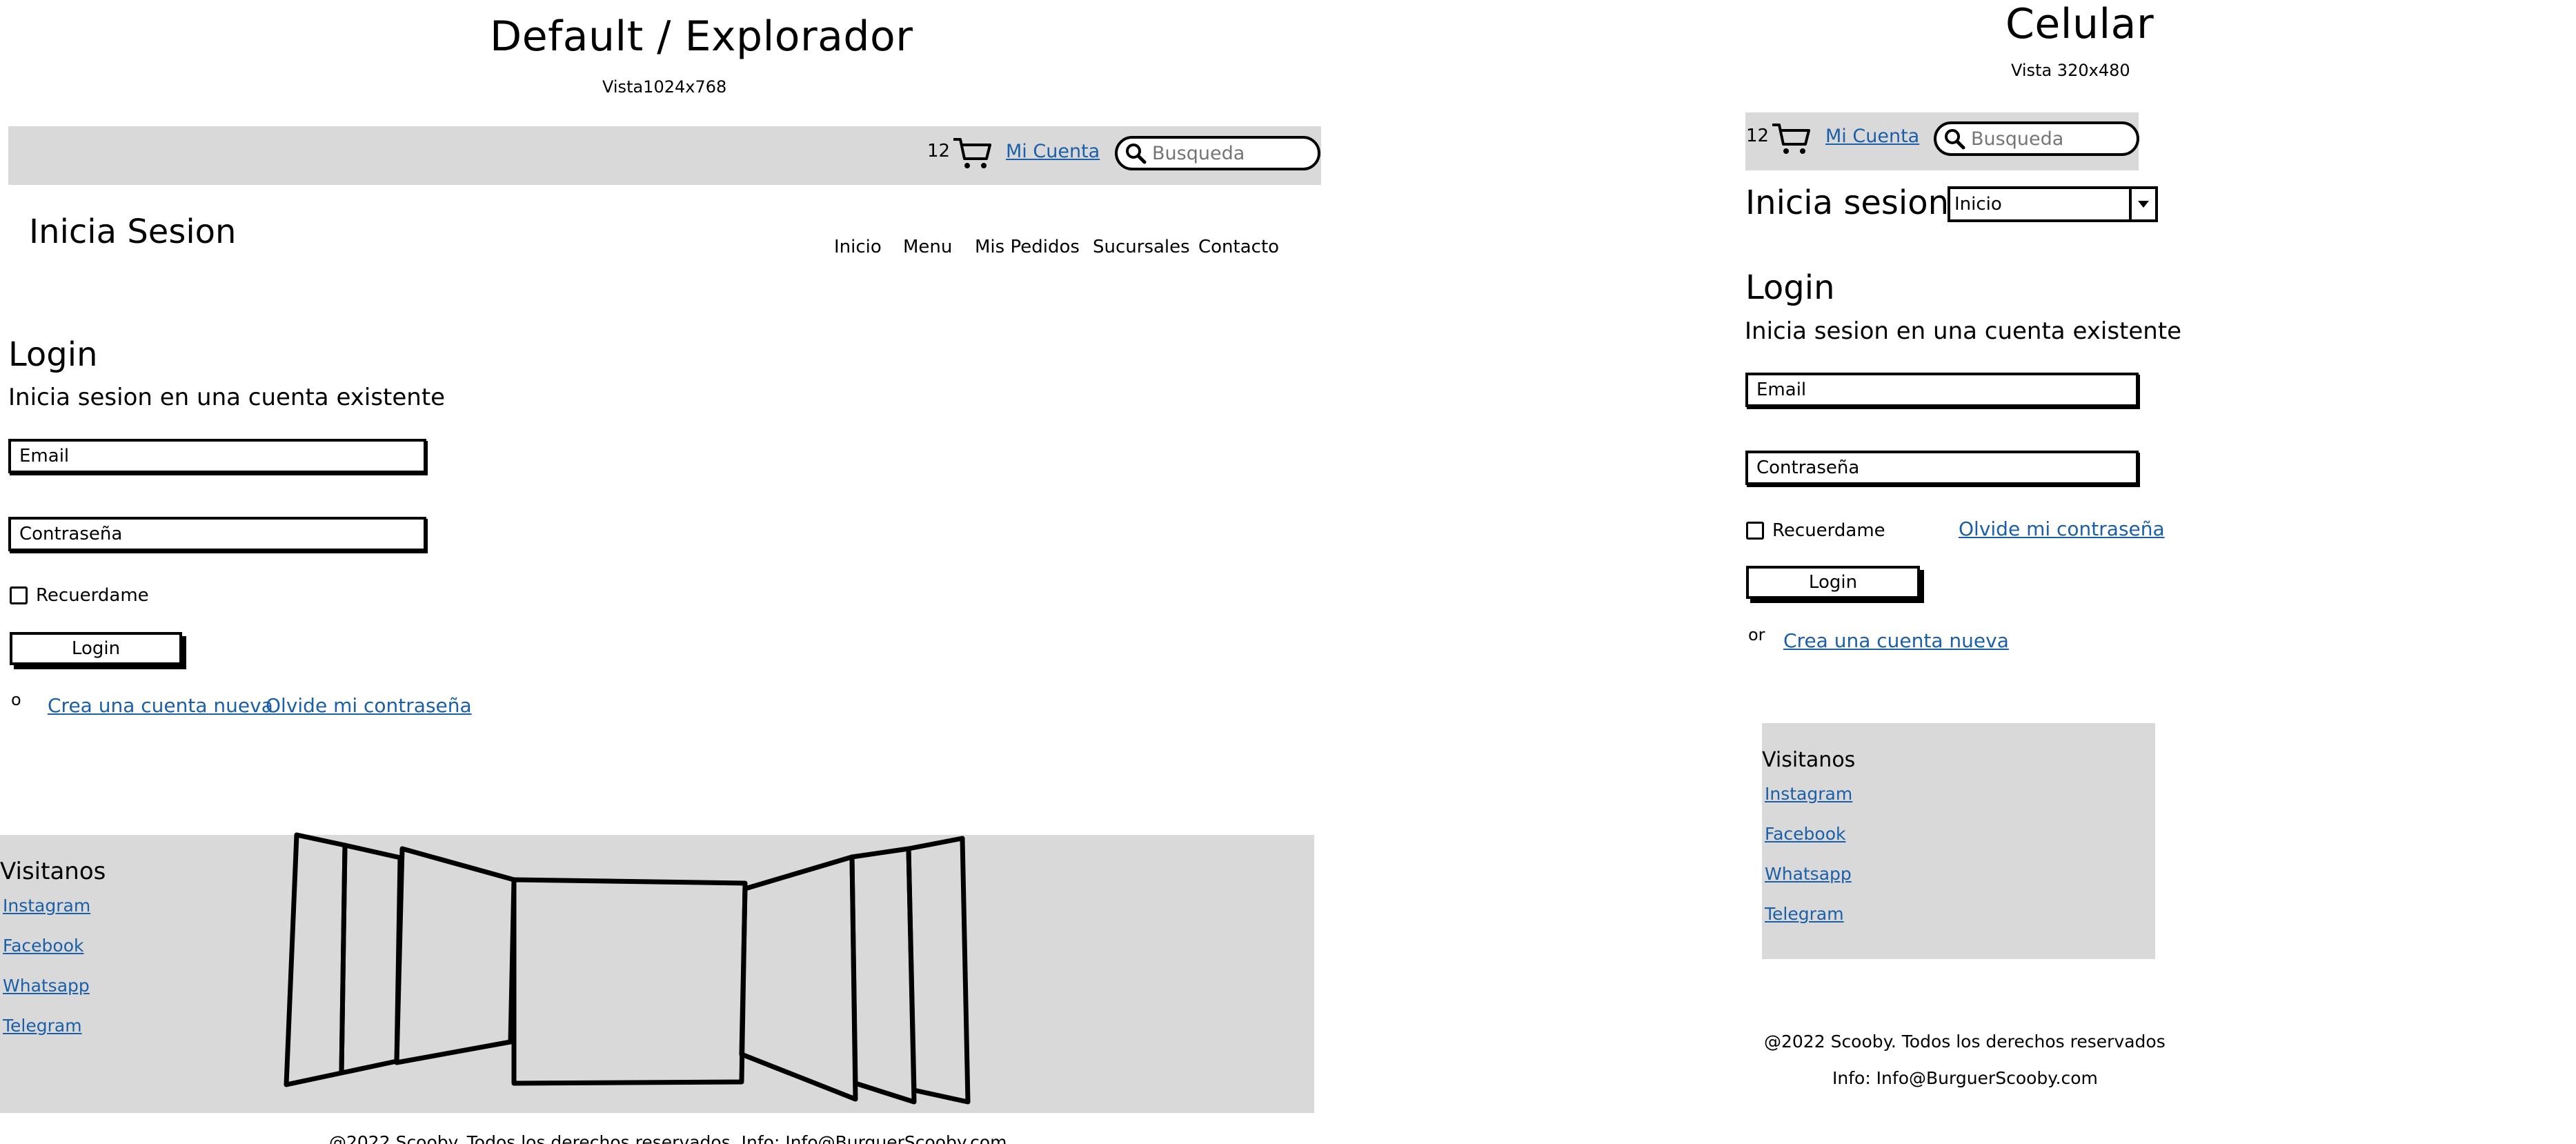 The height and width of the screenshot is (1144, 2576). Describe the element at coordinates (2070, 70) in the screenshot. I see `mobile-viewport-label: Vista 320x480` at that location.